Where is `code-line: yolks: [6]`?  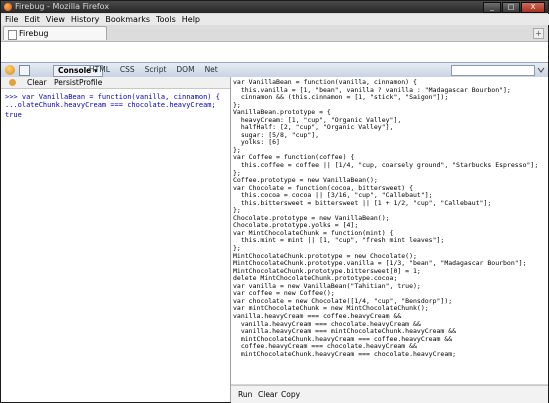 code-line: yolks: [6] is located at coordinates (256, 142).